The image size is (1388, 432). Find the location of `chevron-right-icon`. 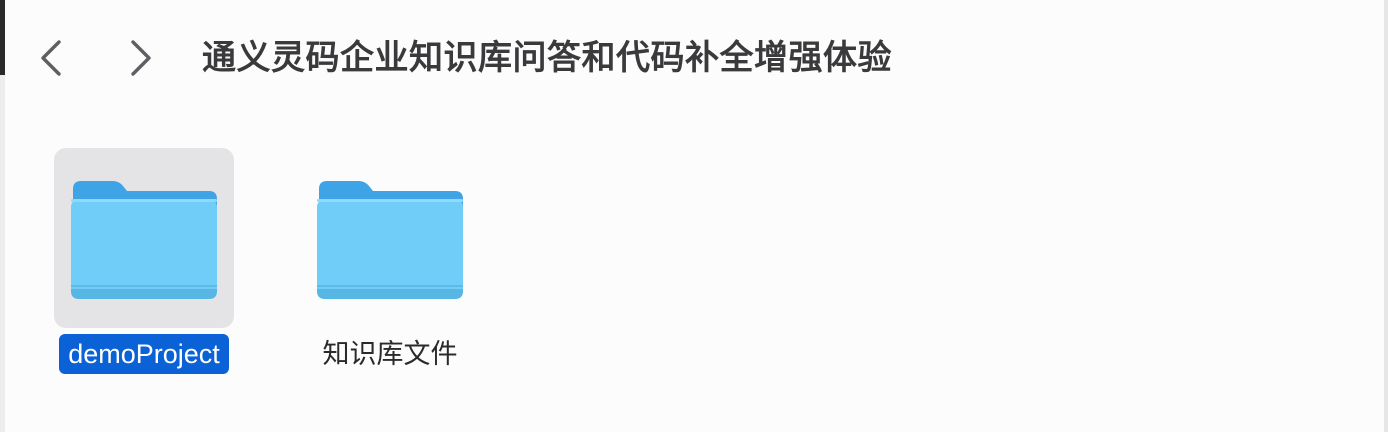

chevron-right-icon is located at coordinates (141, 58).